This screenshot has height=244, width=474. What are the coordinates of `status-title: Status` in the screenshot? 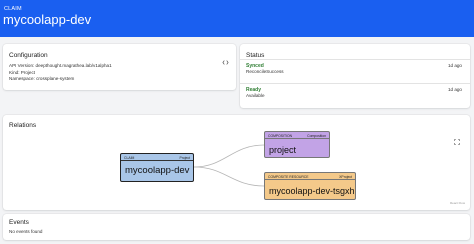 It's located at (255, 55).